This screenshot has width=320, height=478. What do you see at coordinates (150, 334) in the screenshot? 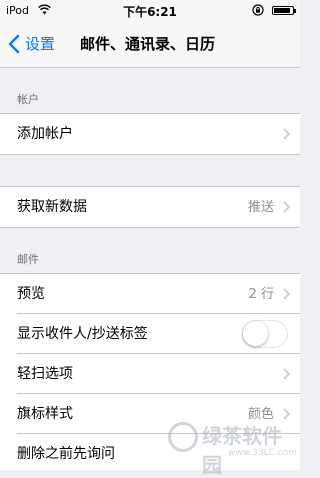
I see `cell-show-to-cc: 显示收件人/抄送标签` at bounding box center [150, 334].